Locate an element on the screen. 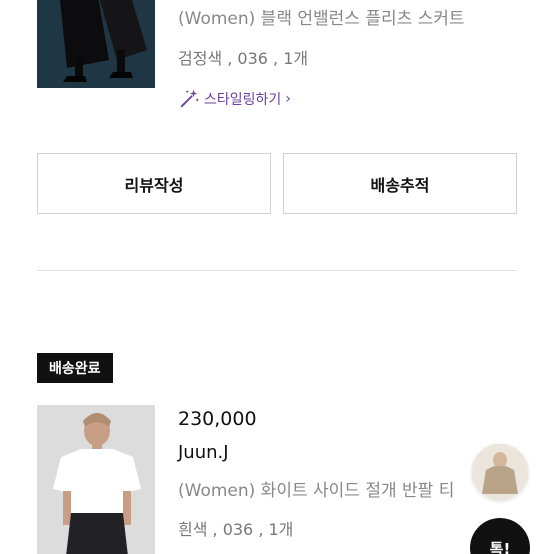 This screenshot has width=554, height=554. sweater-thumbnail-illustration is located at coordinates (500, 472).